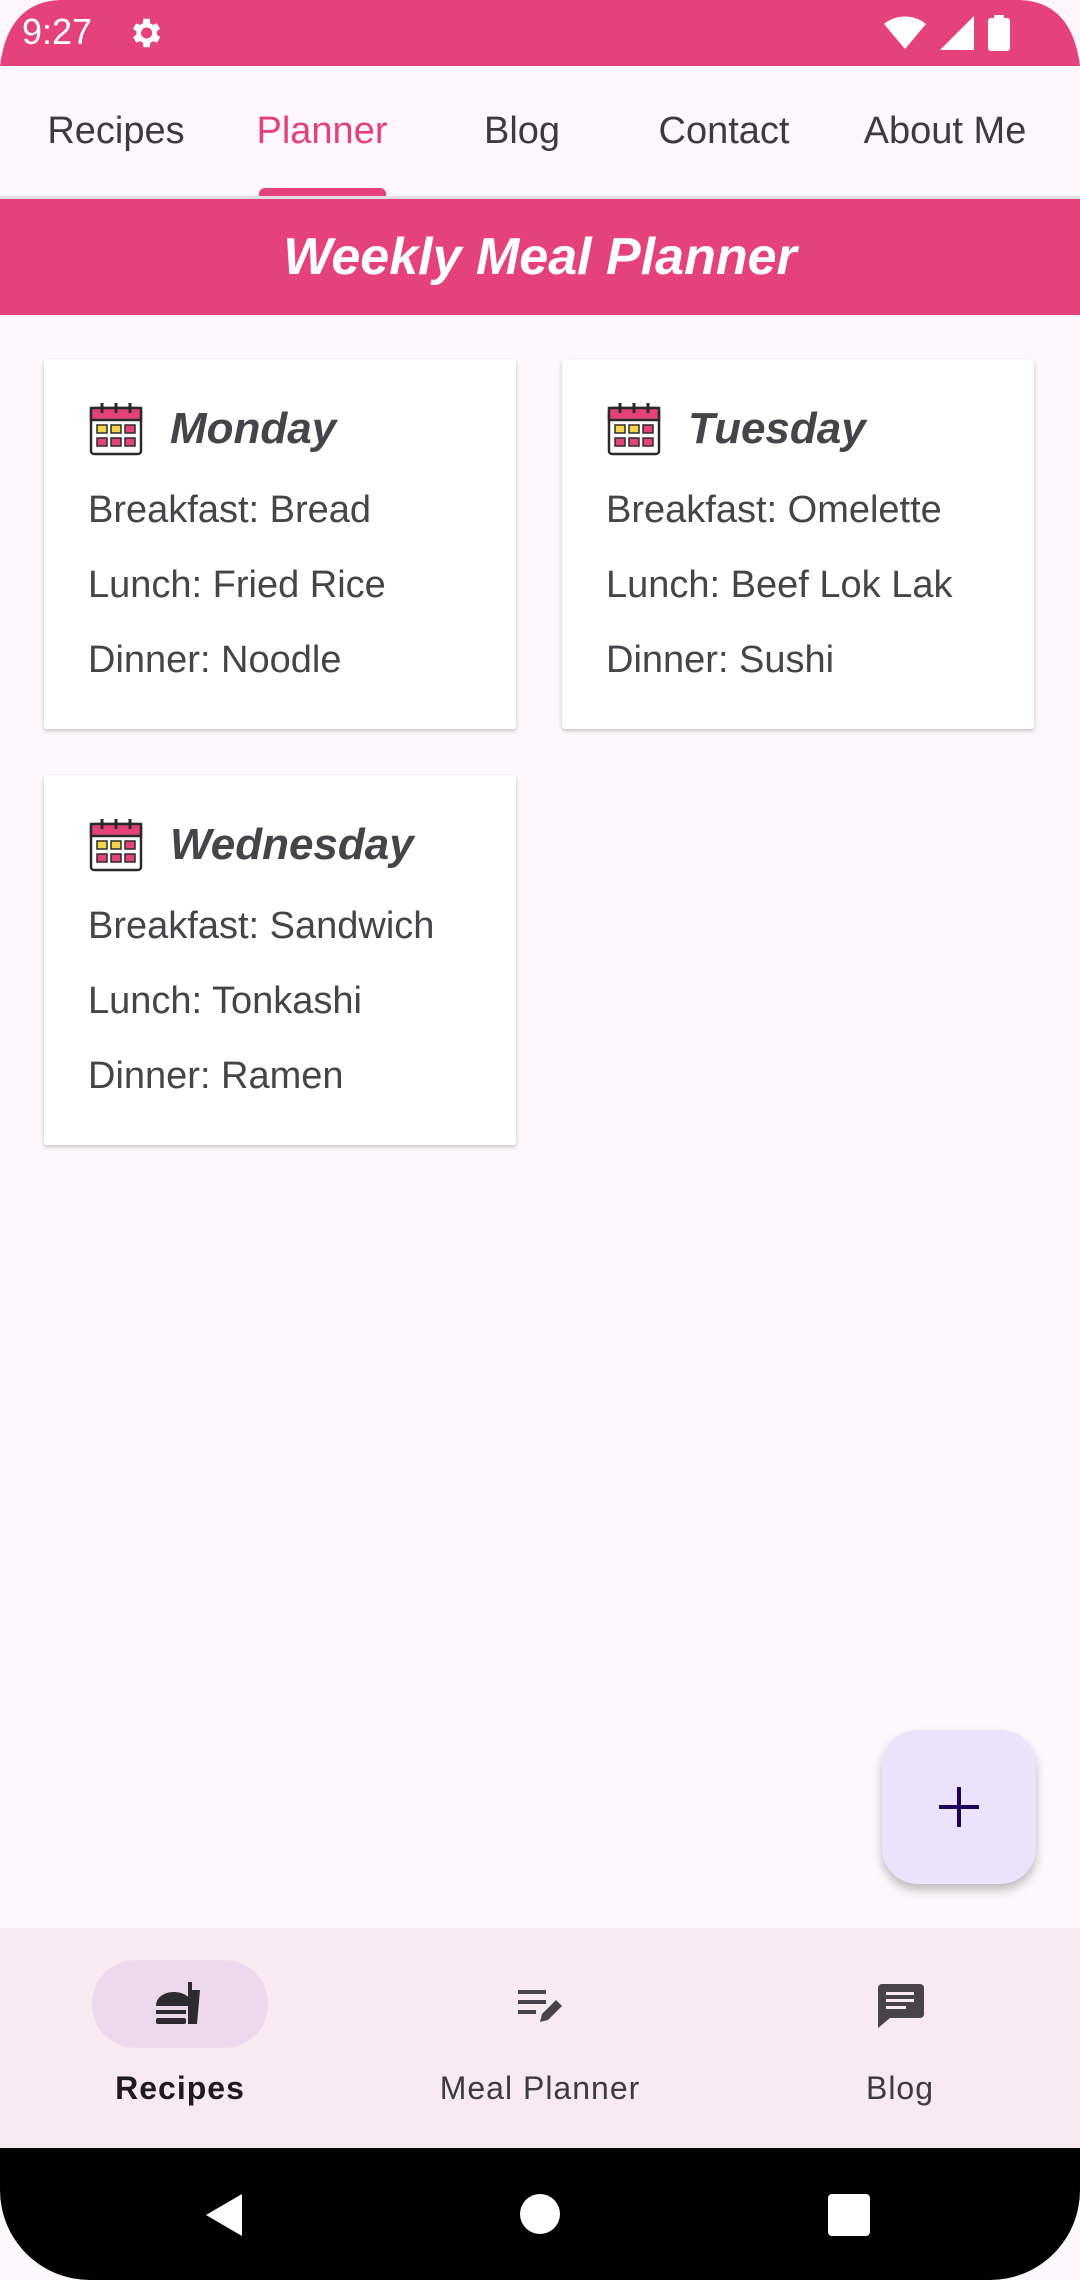 This screenshot has width=1080, height=2280. What do you see at coordinates (237, 585) in the screenshot?
I see `lunch-text: Lunch: Fried Rice` at bounding box center [237, 585].